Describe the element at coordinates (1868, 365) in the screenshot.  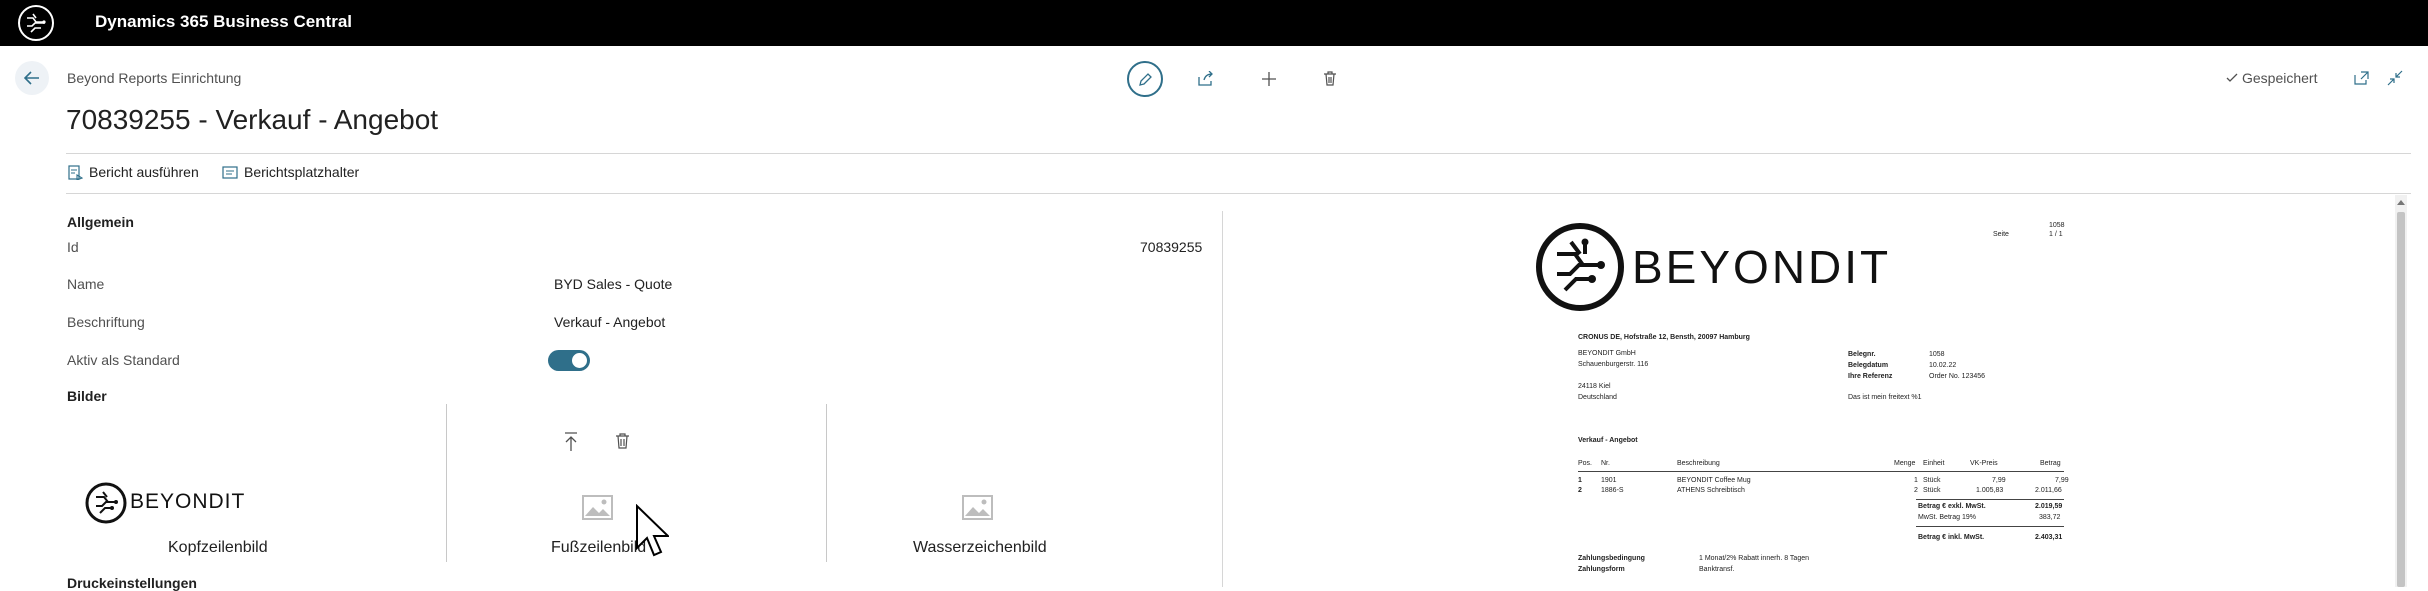
I see `preview-meta-label: Belegdatum` at that location.